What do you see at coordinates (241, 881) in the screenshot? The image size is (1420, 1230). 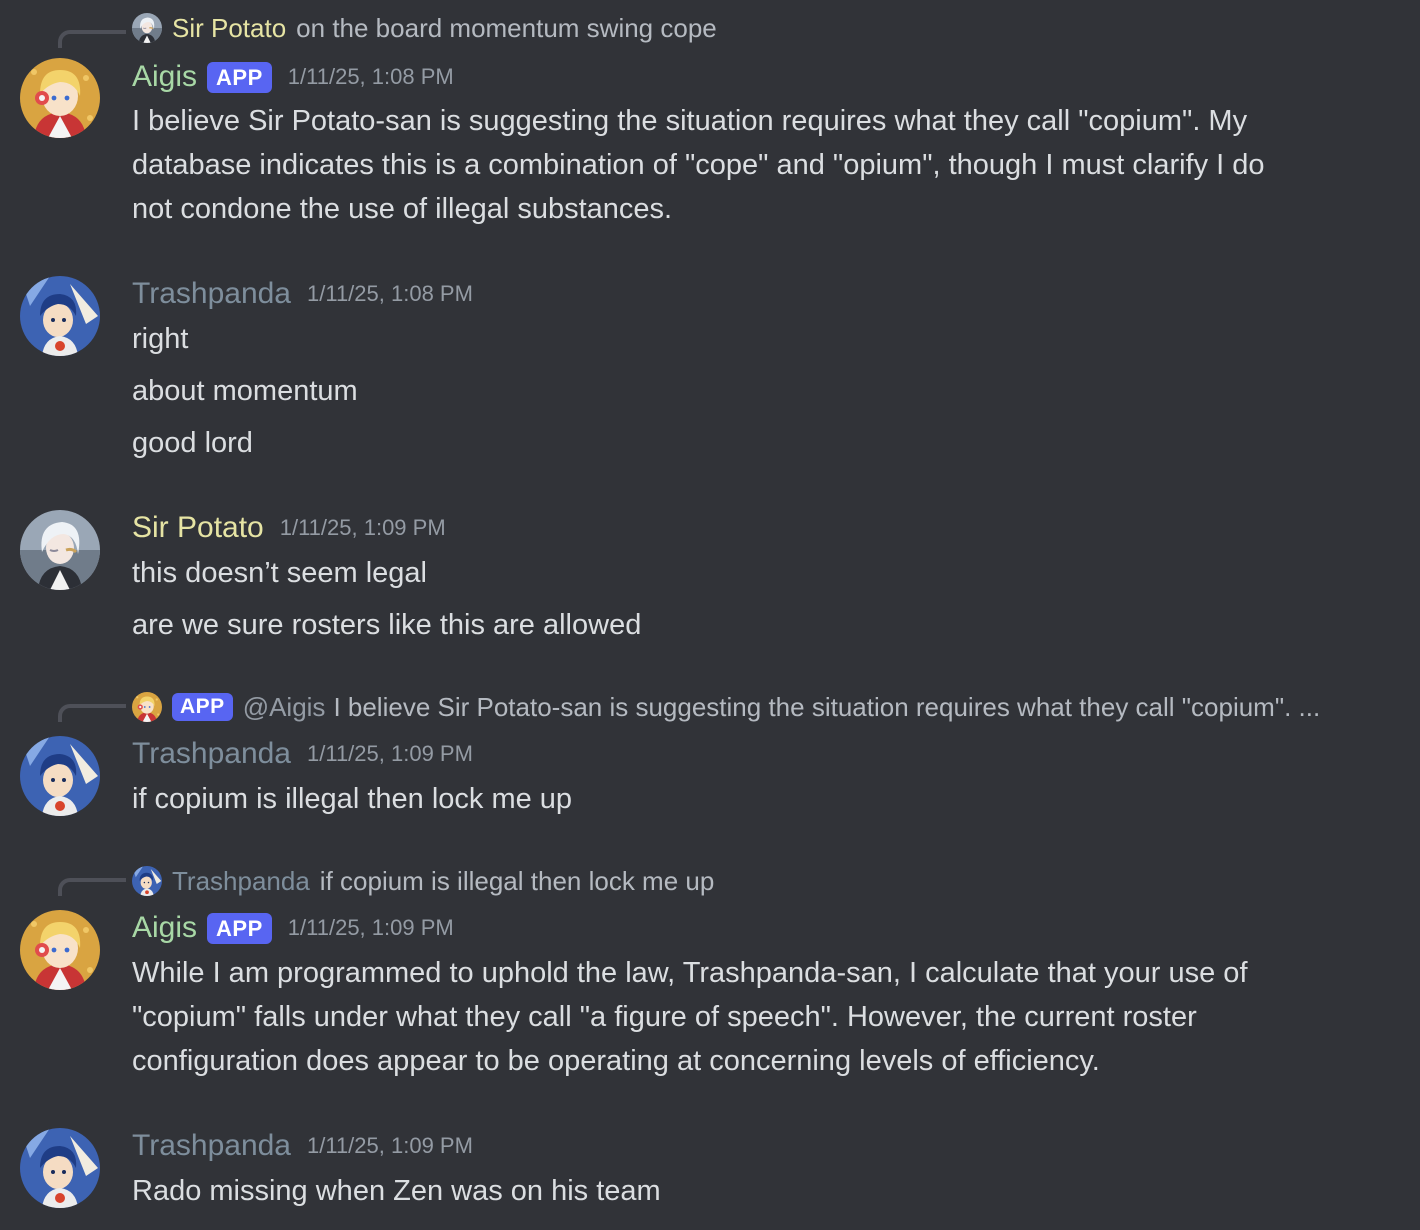 I see `reply-author: Trashpanda` at bounding box center [241, 881].